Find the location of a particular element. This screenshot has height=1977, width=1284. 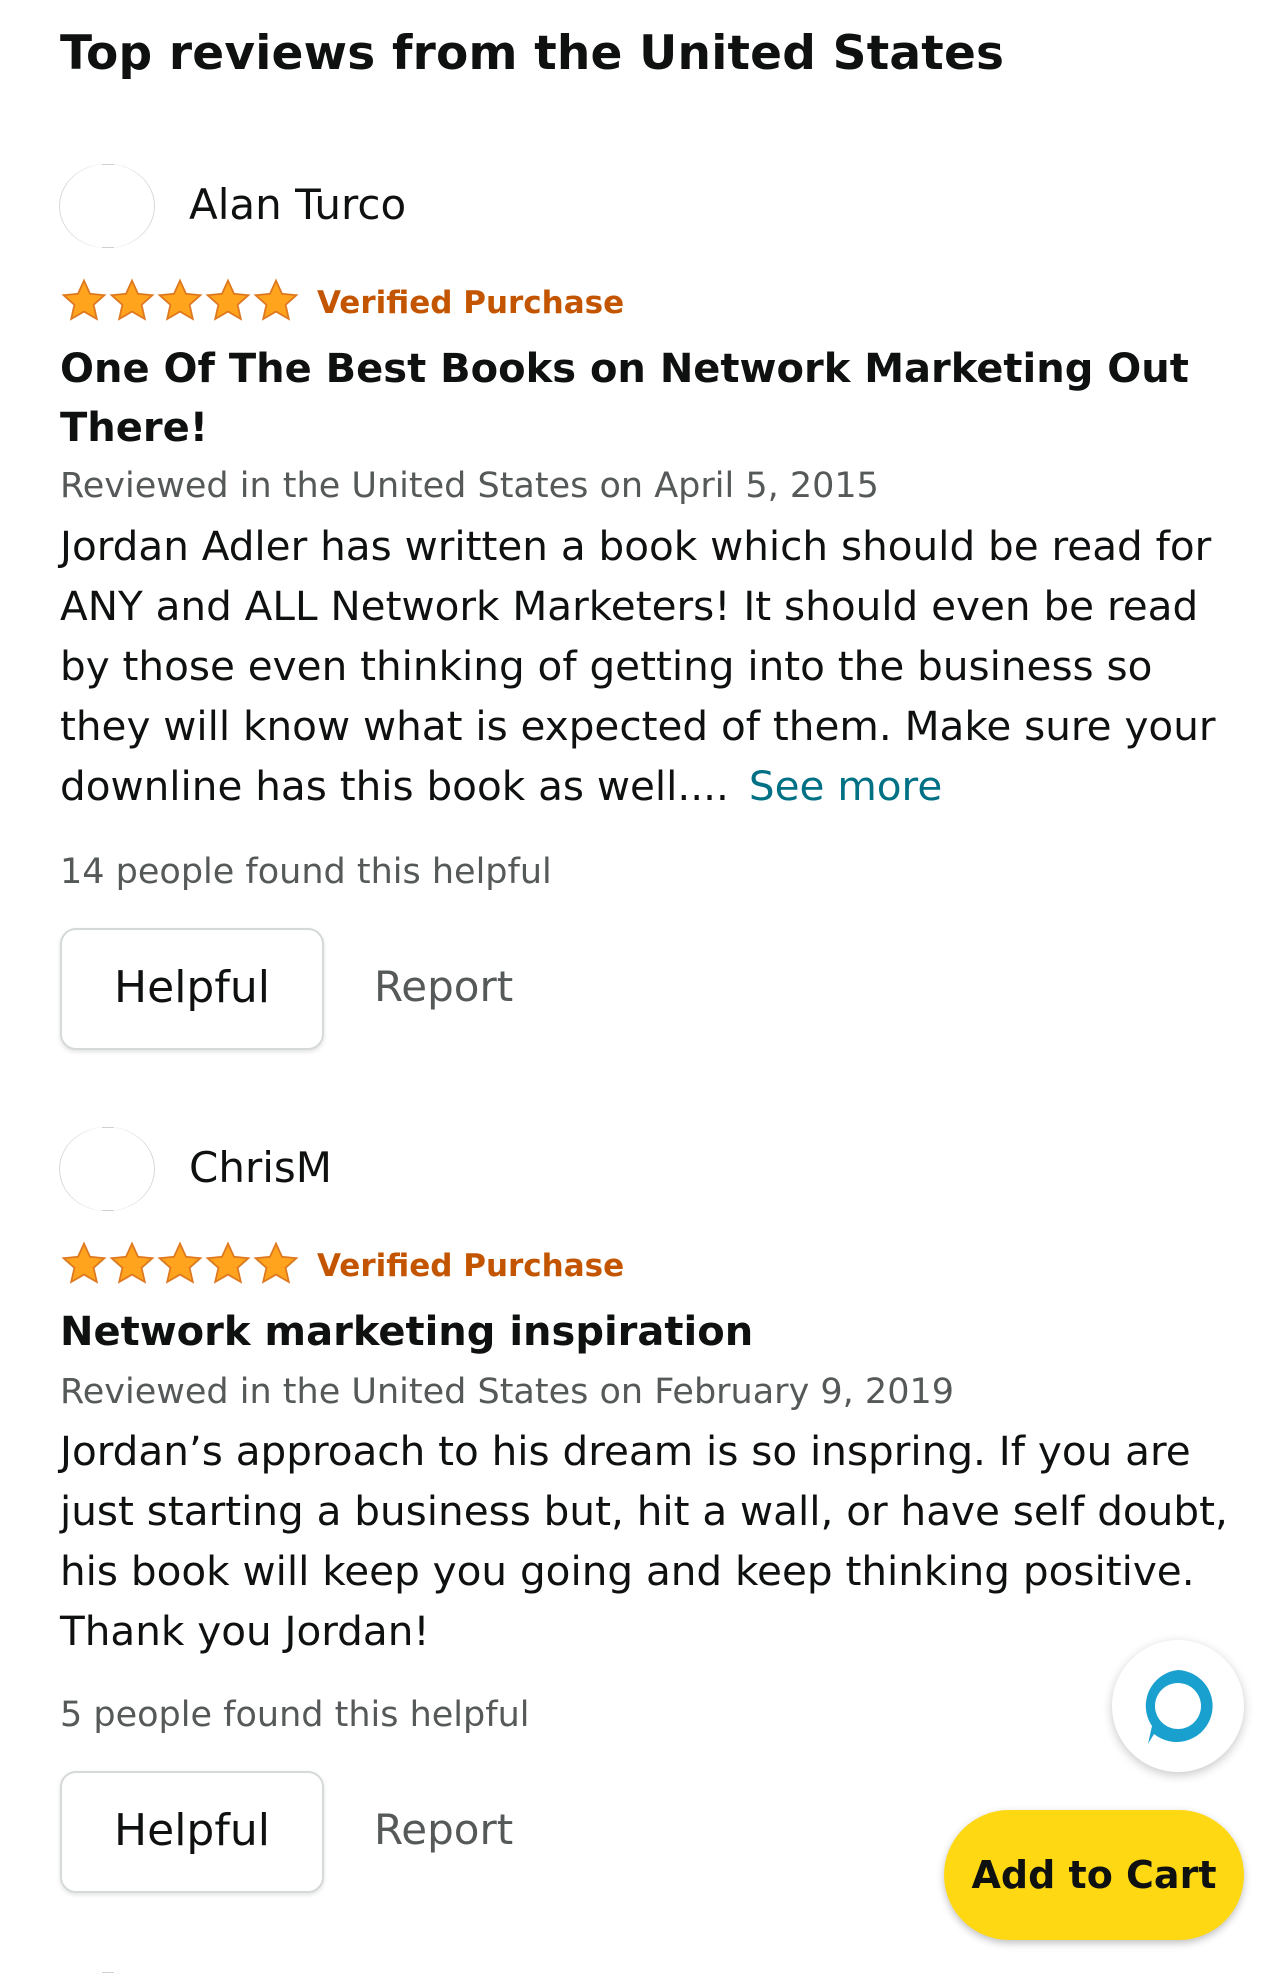

alexa-button is located at coordinates (1178, 1706).